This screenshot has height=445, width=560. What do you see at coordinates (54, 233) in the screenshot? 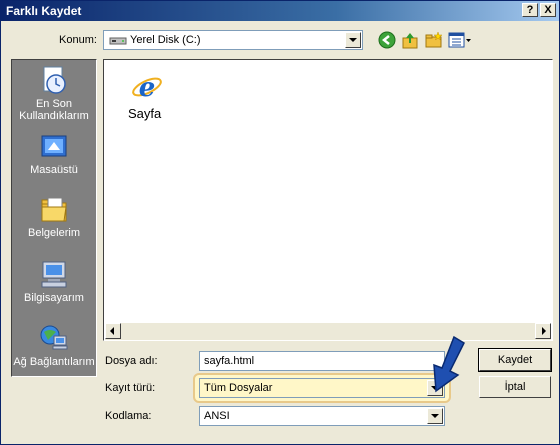
I see `places-label: Belgelerim` at bounding box center [54, 233].